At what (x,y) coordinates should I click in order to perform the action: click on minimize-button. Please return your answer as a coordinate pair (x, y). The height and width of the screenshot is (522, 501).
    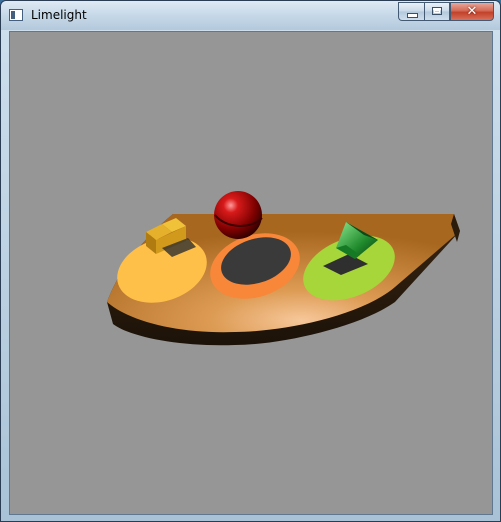
    Looking at the image, I should click on (411, 11).